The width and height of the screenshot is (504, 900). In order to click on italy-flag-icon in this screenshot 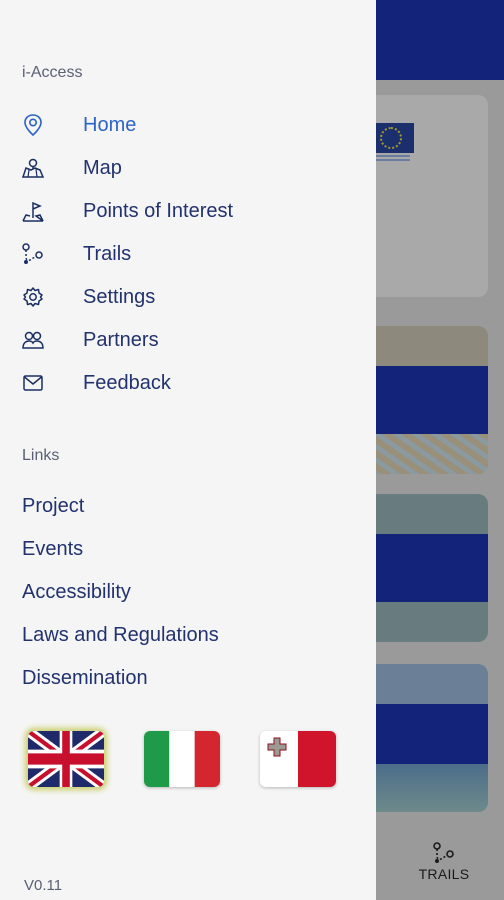, I will do `click(182, 759)`.